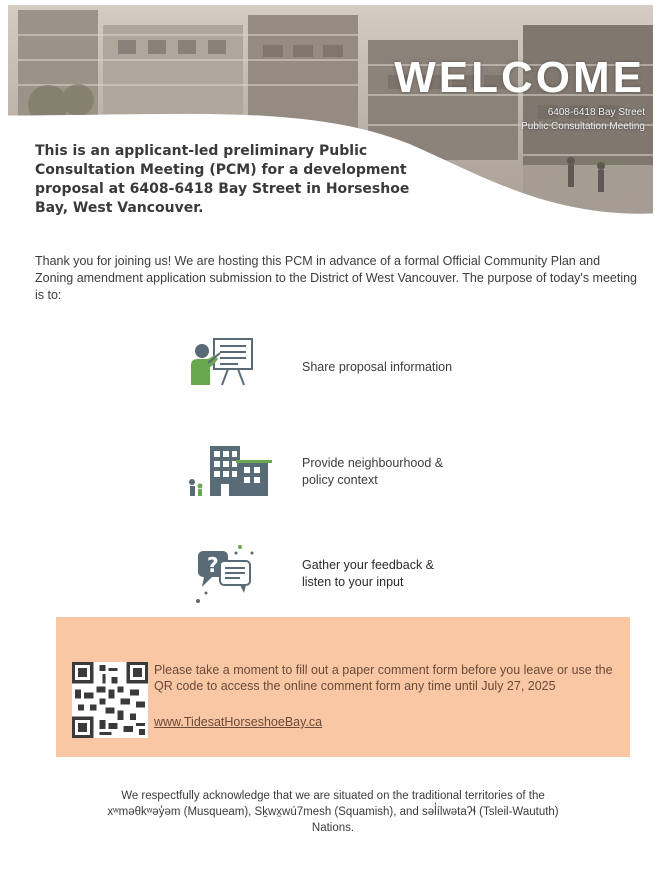  I want to click on purpose-share-text: Share proposal information, so click(402, 367).